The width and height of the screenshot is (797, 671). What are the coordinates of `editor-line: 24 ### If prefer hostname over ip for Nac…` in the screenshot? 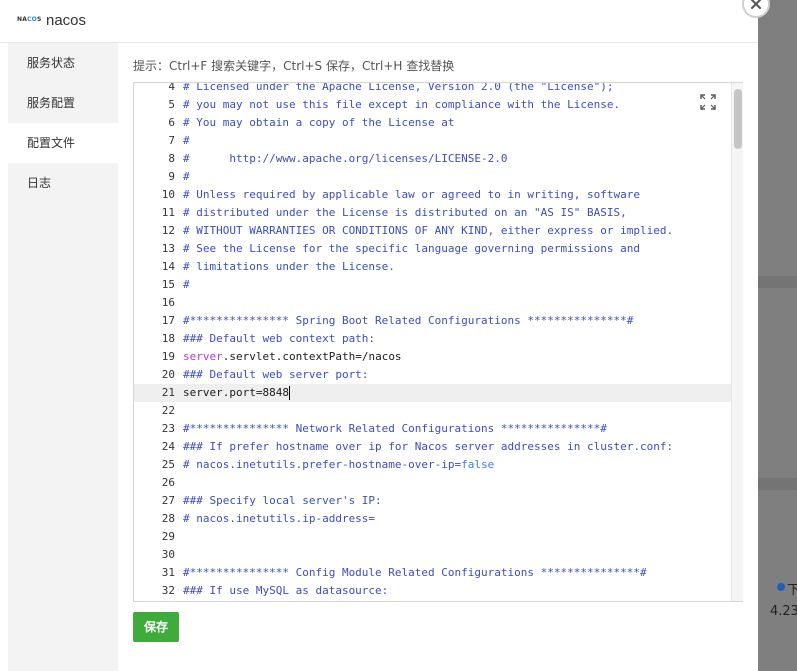 It's located at (434, 447).